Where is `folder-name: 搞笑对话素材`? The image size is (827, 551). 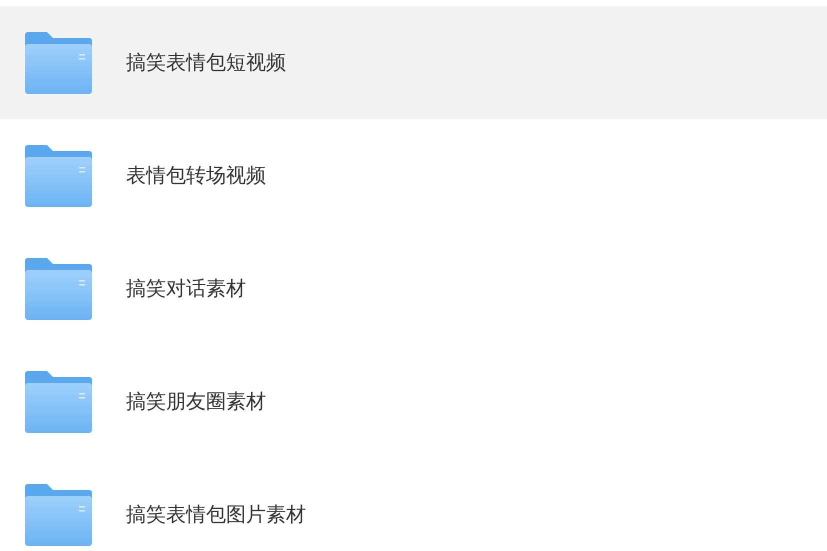 folder-name: 搞笑对话素材 is located at coordinates (186, 288).